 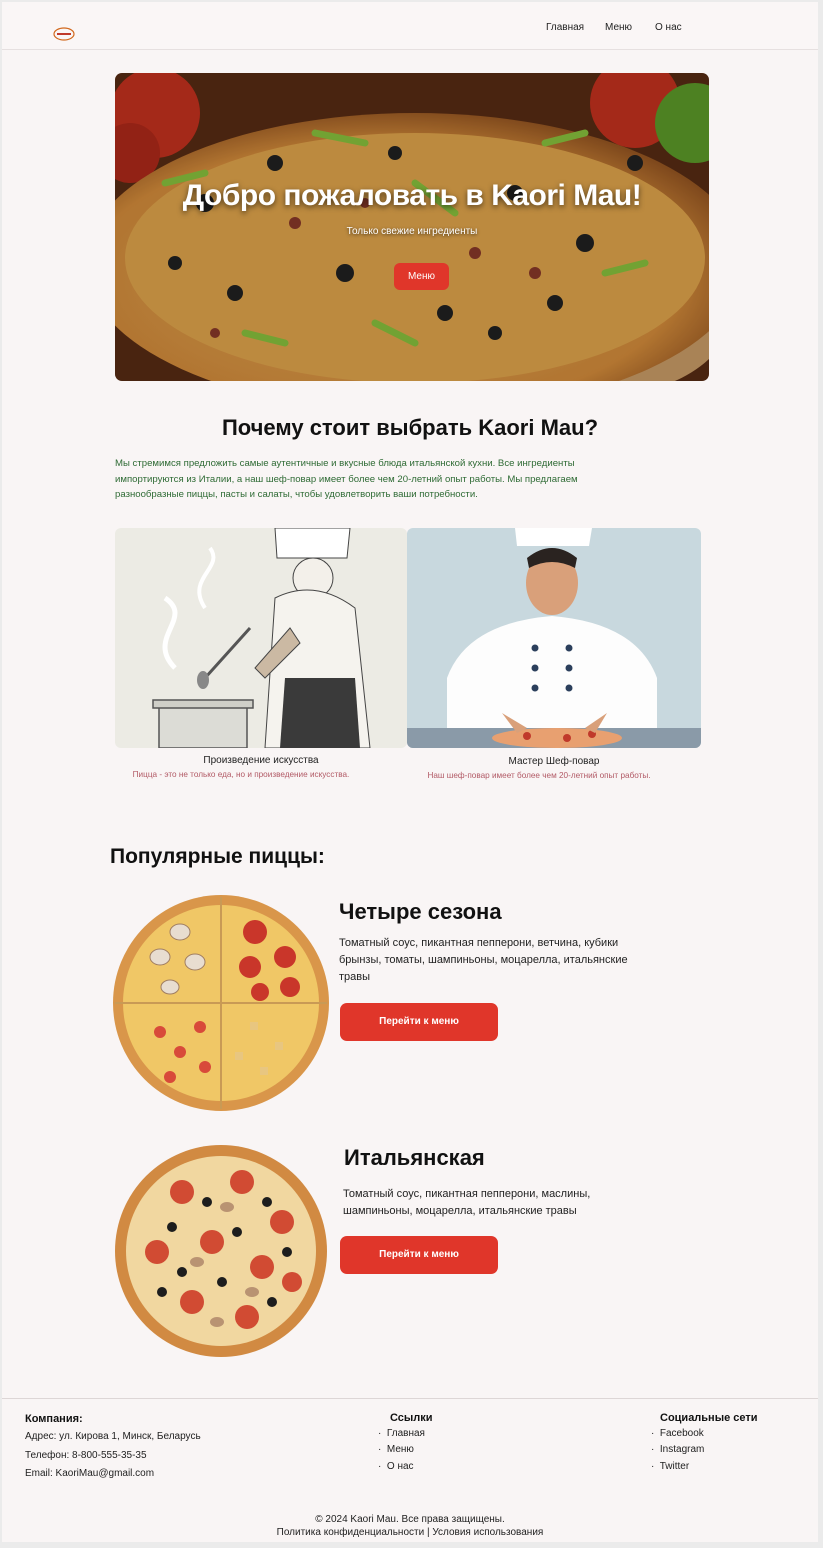 What do you see at coordinates (355, 977) in the screenshot?
I see `pizza-desc-line: травы` at bounding box center [355, 977].